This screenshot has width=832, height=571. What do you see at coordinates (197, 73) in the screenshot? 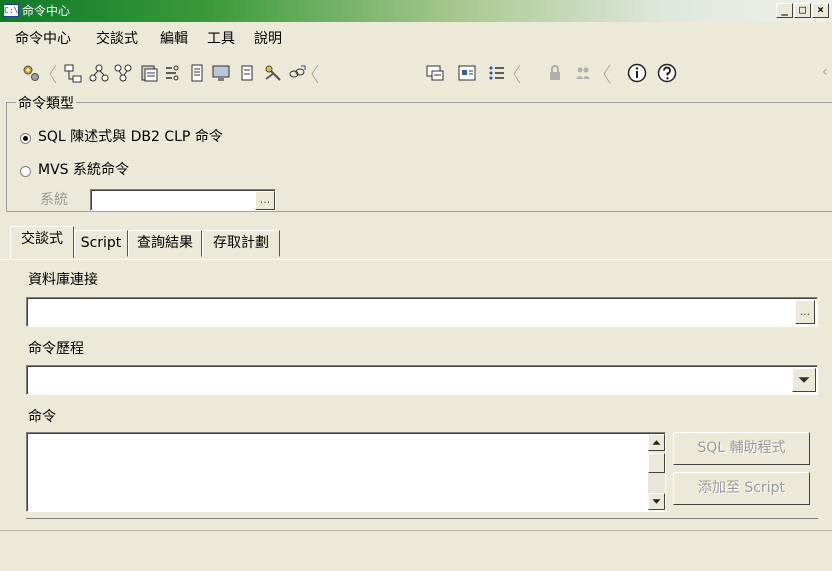
I see `document-icon` at bounding box center [197, 73].